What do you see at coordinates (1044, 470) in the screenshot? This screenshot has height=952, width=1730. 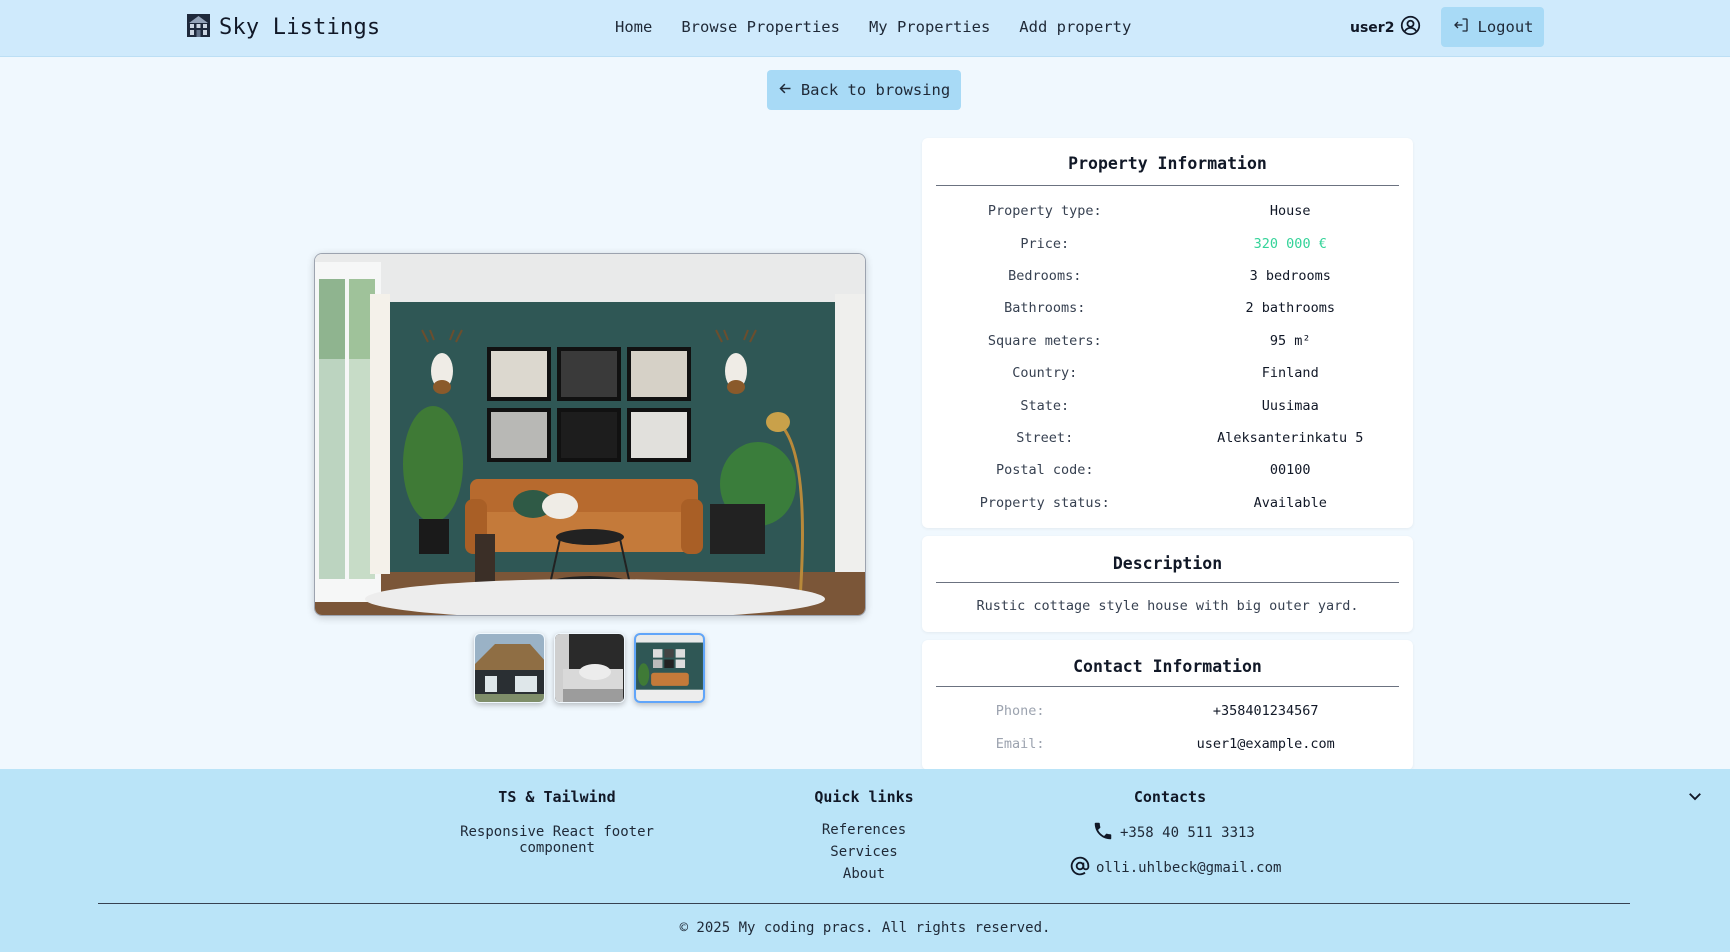 I see `info-label: Postal code:` at bounding box center [1044, 470].